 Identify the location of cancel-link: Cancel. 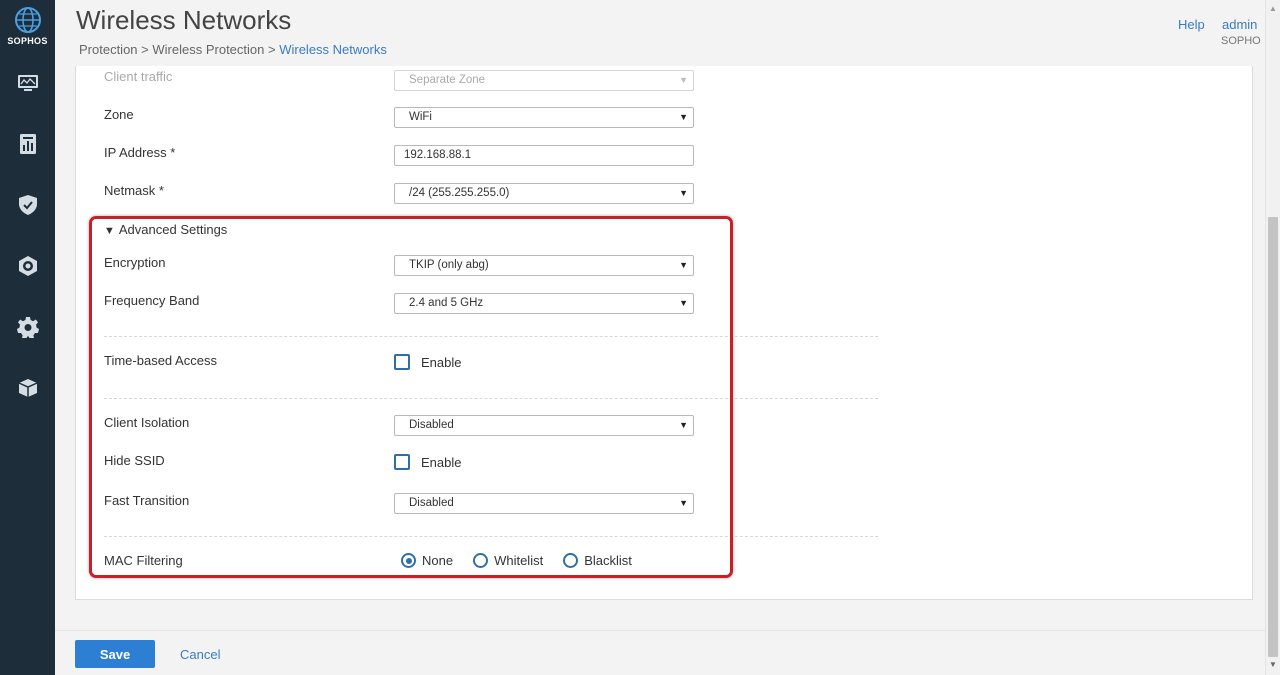
(200, 654).